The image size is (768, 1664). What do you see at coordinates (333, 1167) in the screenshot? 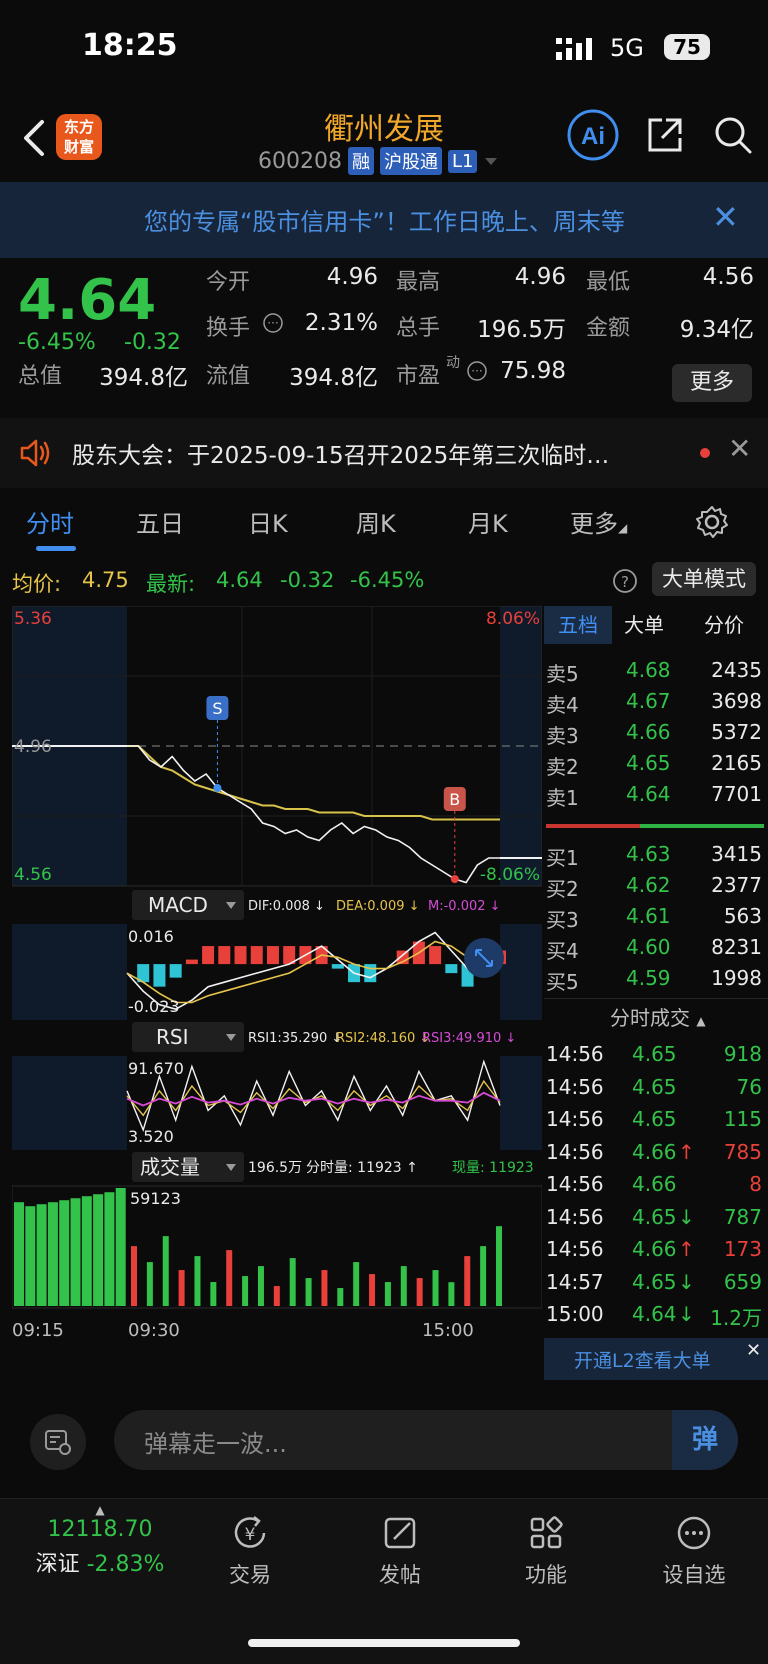
I see `volume-legend: 成交量 196.5万 分时量: 11923 ↑ 现量: 11923` at bounding box center [333, 1167].